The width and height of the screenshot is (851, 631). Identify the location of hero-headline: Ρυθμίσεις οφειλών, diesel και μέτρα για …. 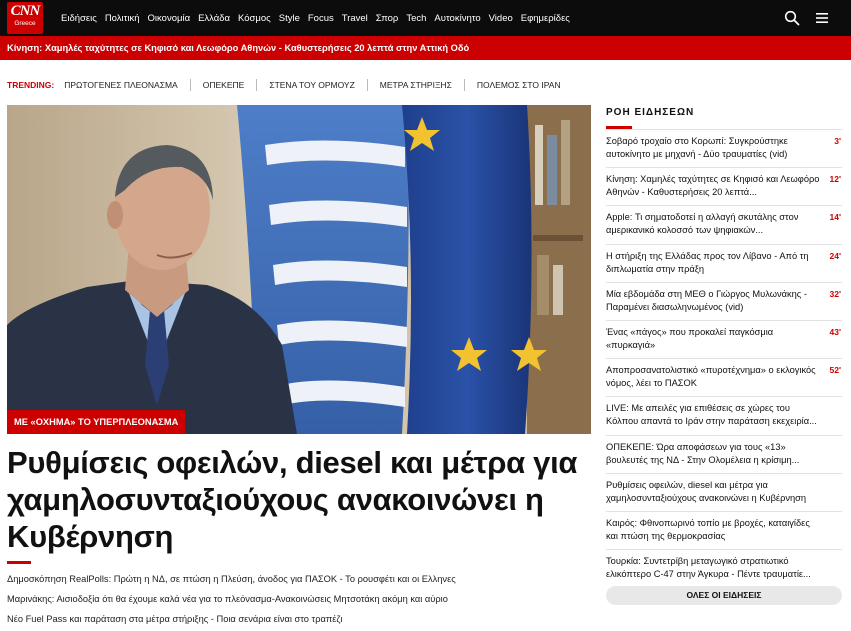
(299, 499).